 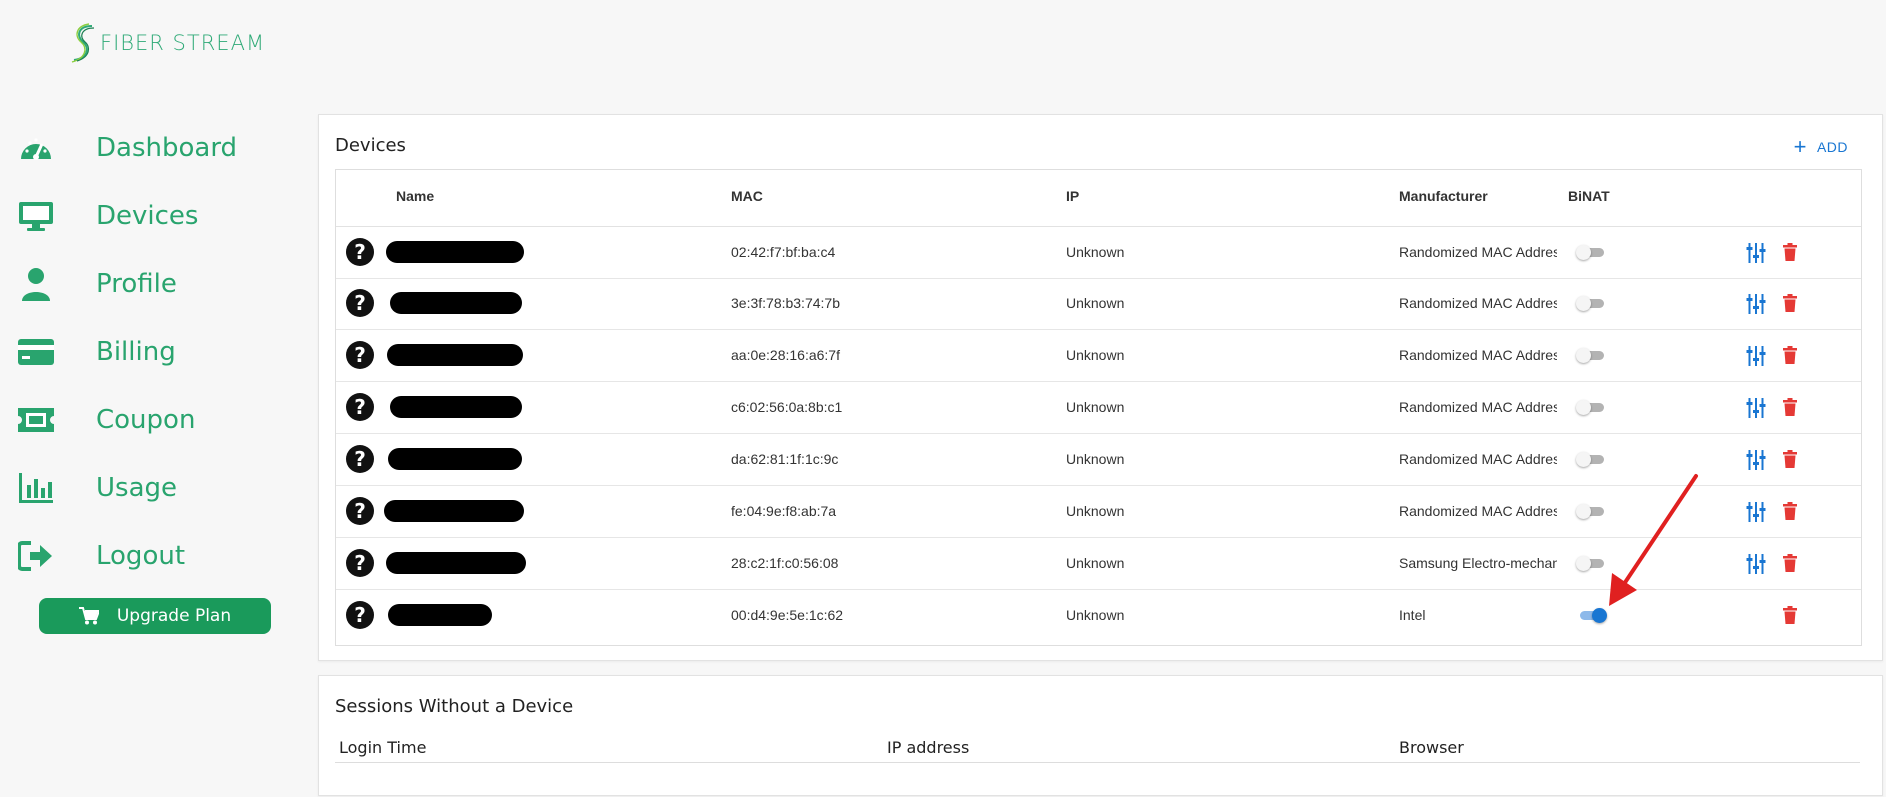 I want to click on device-mac: aa:0e:28:16:a6:7f, so click(x=785, y=355).